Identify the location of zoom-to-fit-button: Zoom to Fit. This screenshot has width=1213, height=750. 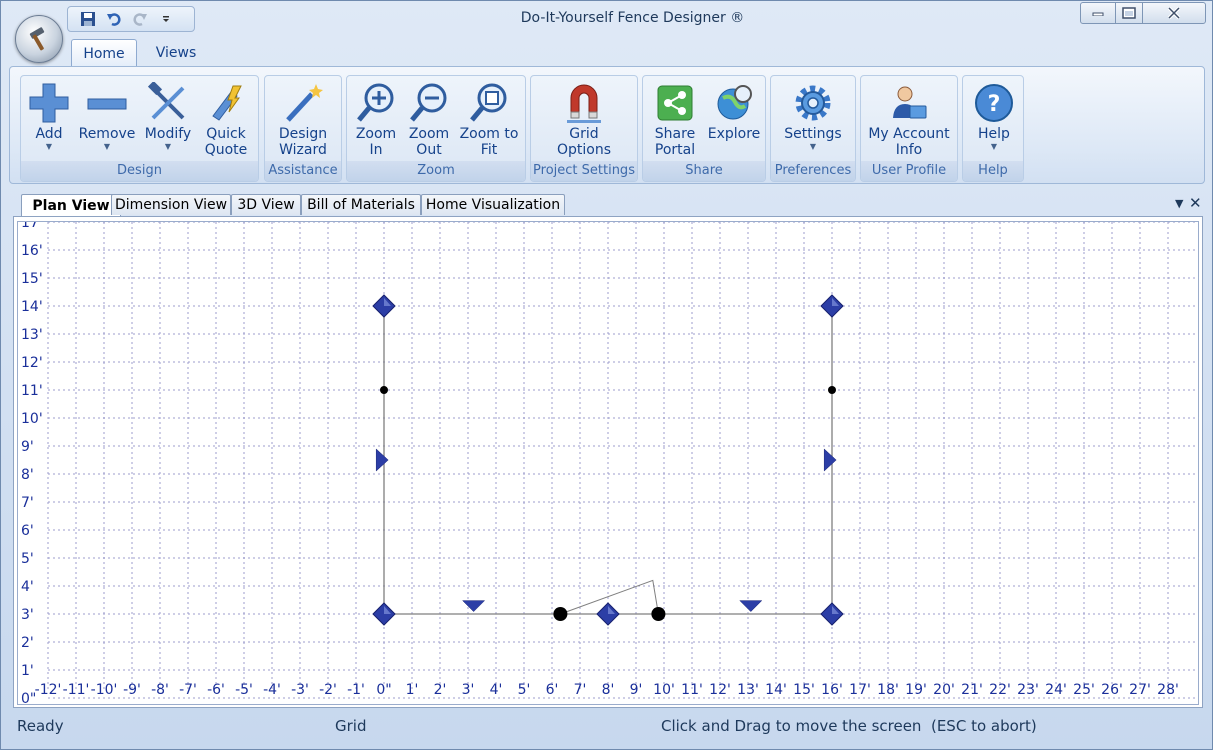
(489, 119).